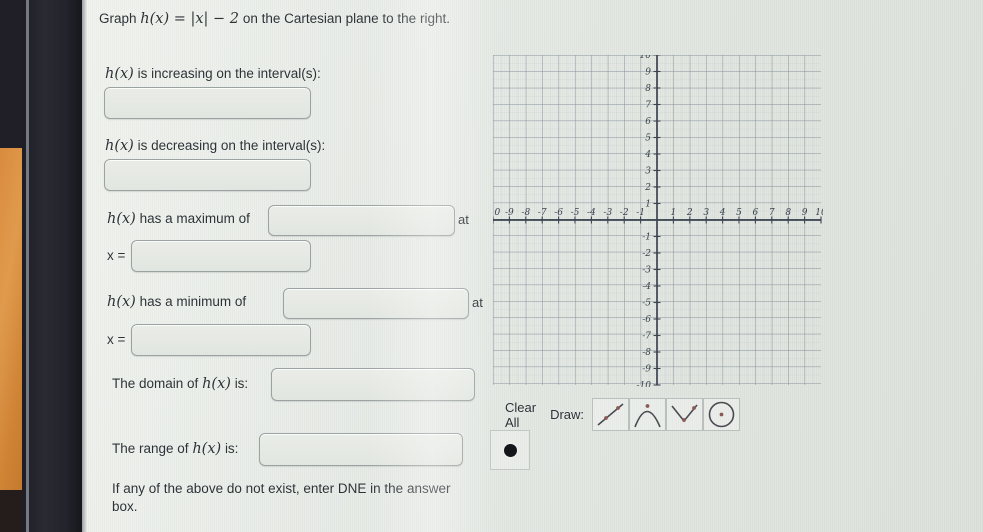 This screenshot has width=983, height=532. I want to click on minimum-label-function: h(x), so click(121, 302).